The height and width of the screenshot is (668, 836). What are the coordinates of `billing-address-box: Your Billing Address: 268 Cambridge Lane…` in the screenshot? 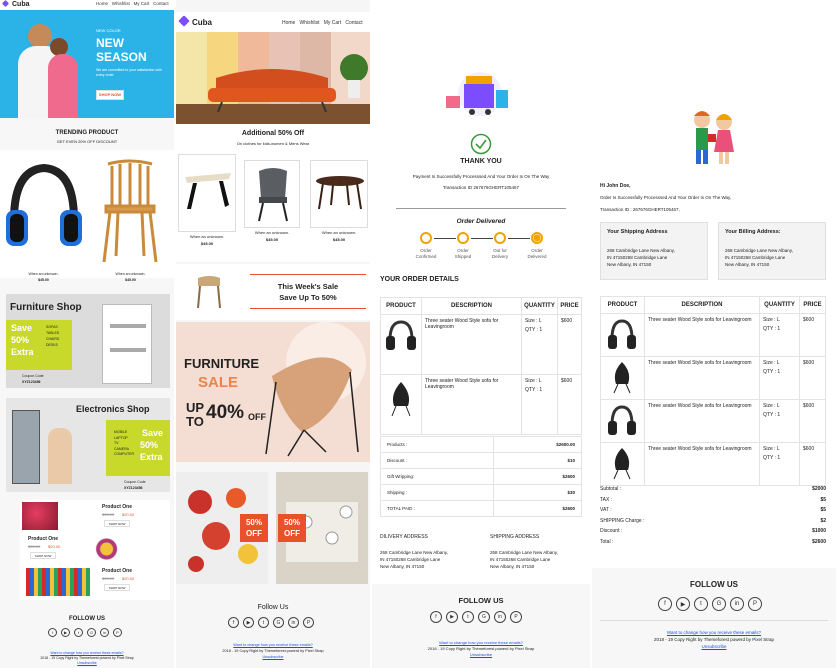 It's located at (772, 251).